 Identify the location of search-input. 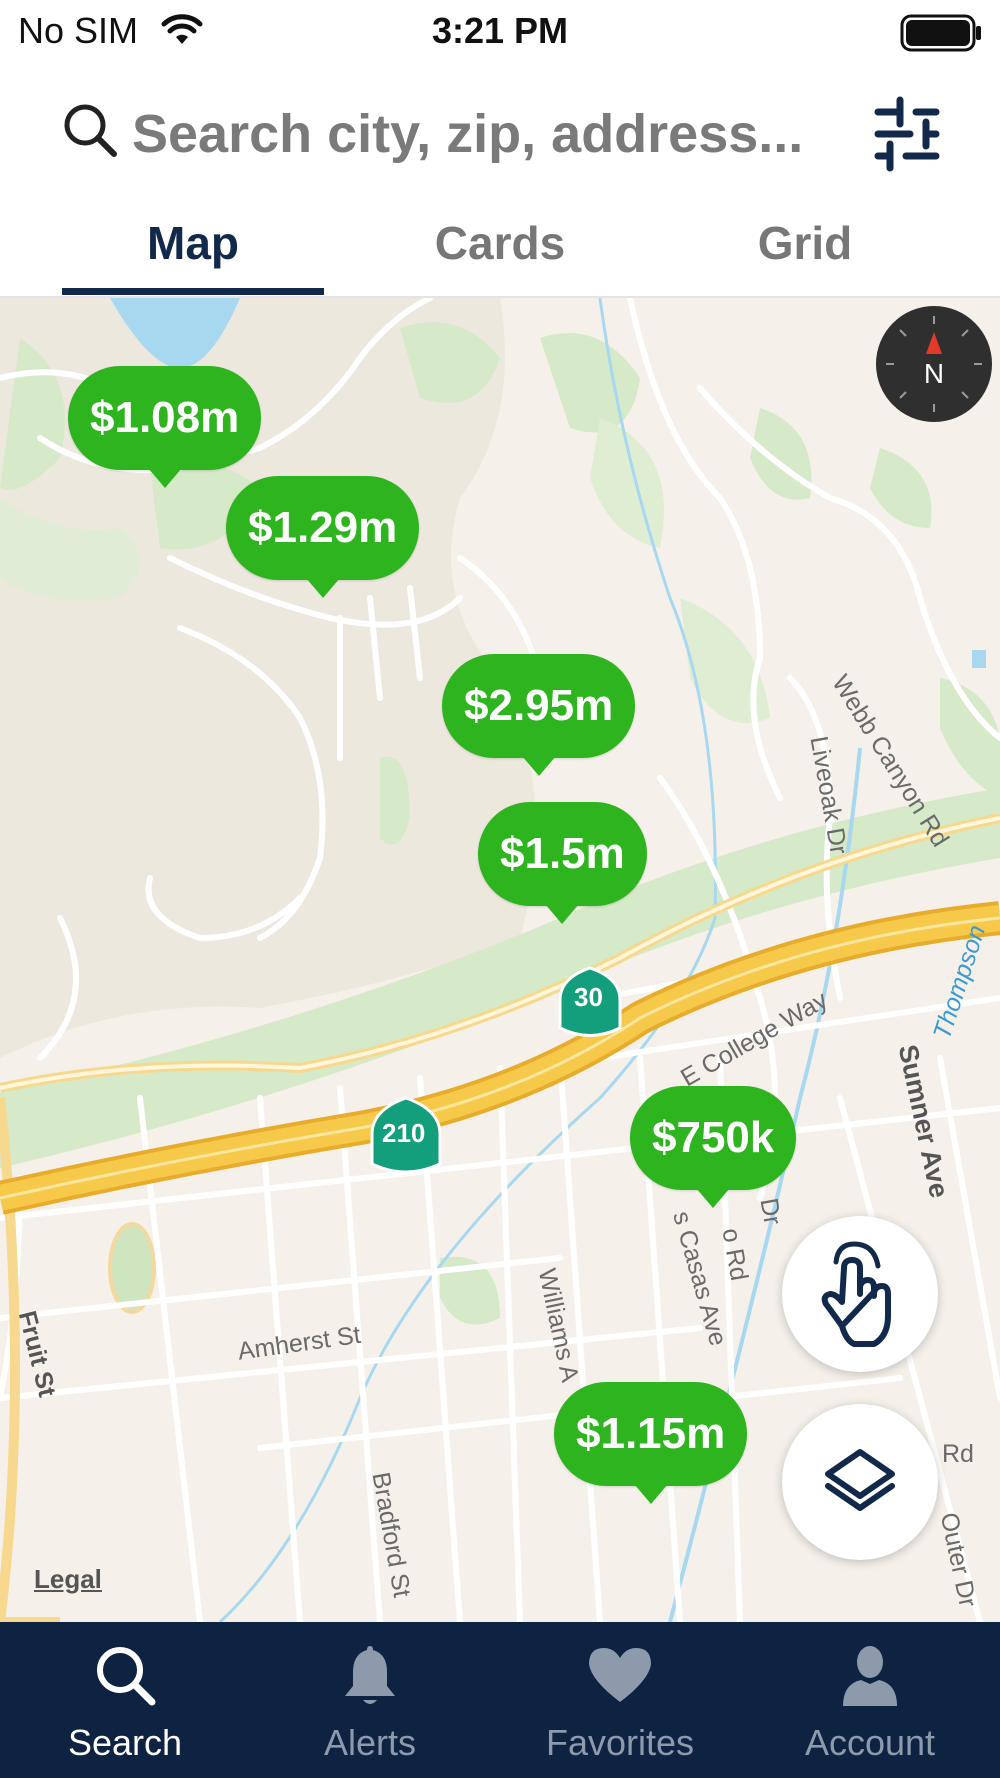
(492, 134).